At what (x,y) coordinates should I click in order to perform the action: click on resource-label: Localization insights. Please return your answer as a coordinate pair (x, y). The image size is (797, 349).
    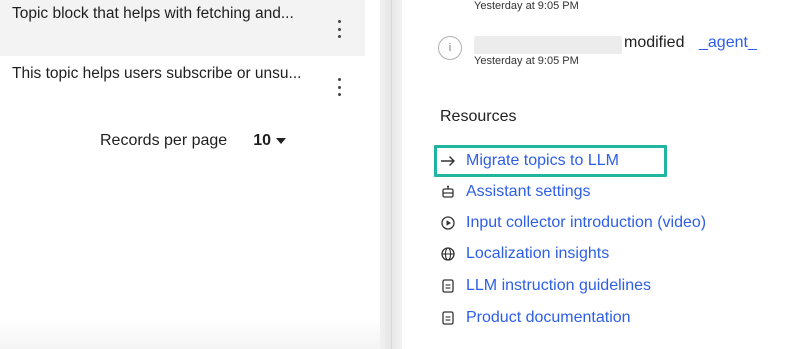
    Looking at the image, I should click on (538, 253).